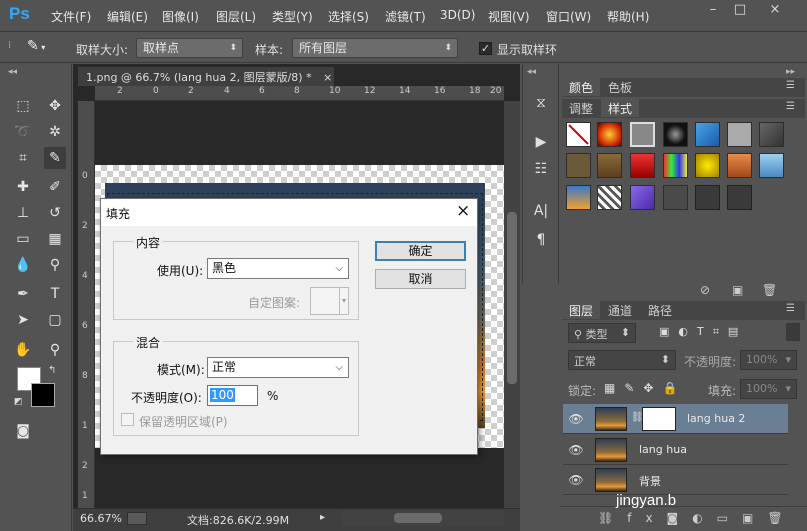  Describe the element at coordinates (463, 211) in the screenshot. I see `dialog-close-button: ×` at that location.